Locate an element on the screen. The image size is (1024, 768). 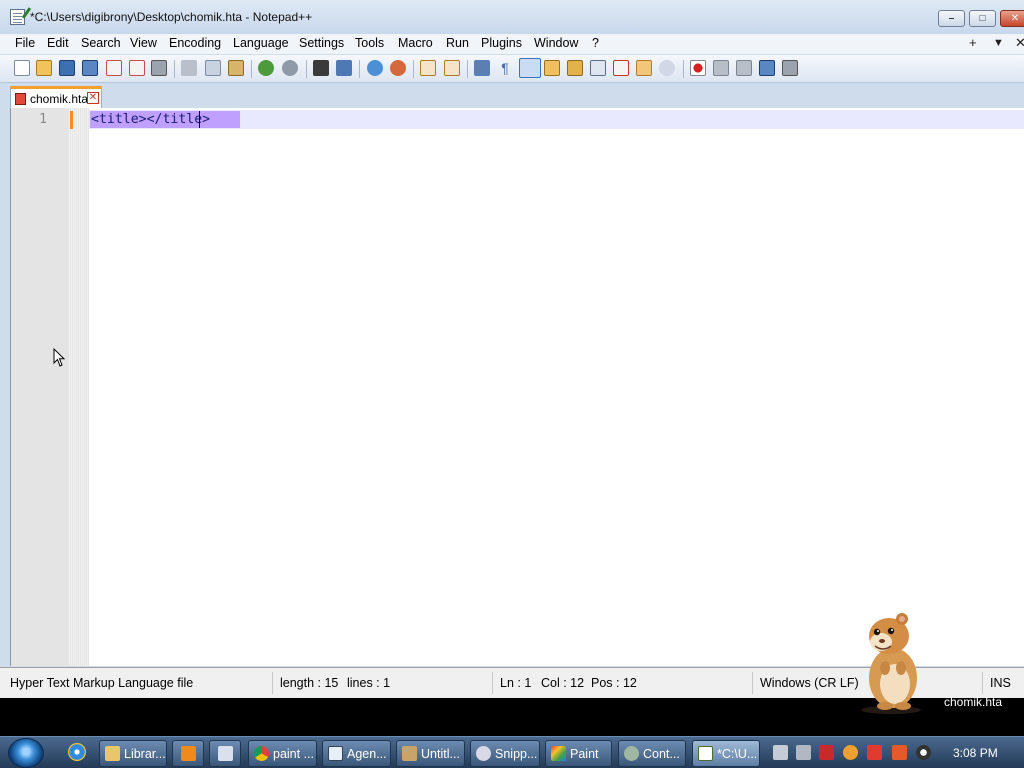
save-macro-icon is located at coordinates (790, 68).